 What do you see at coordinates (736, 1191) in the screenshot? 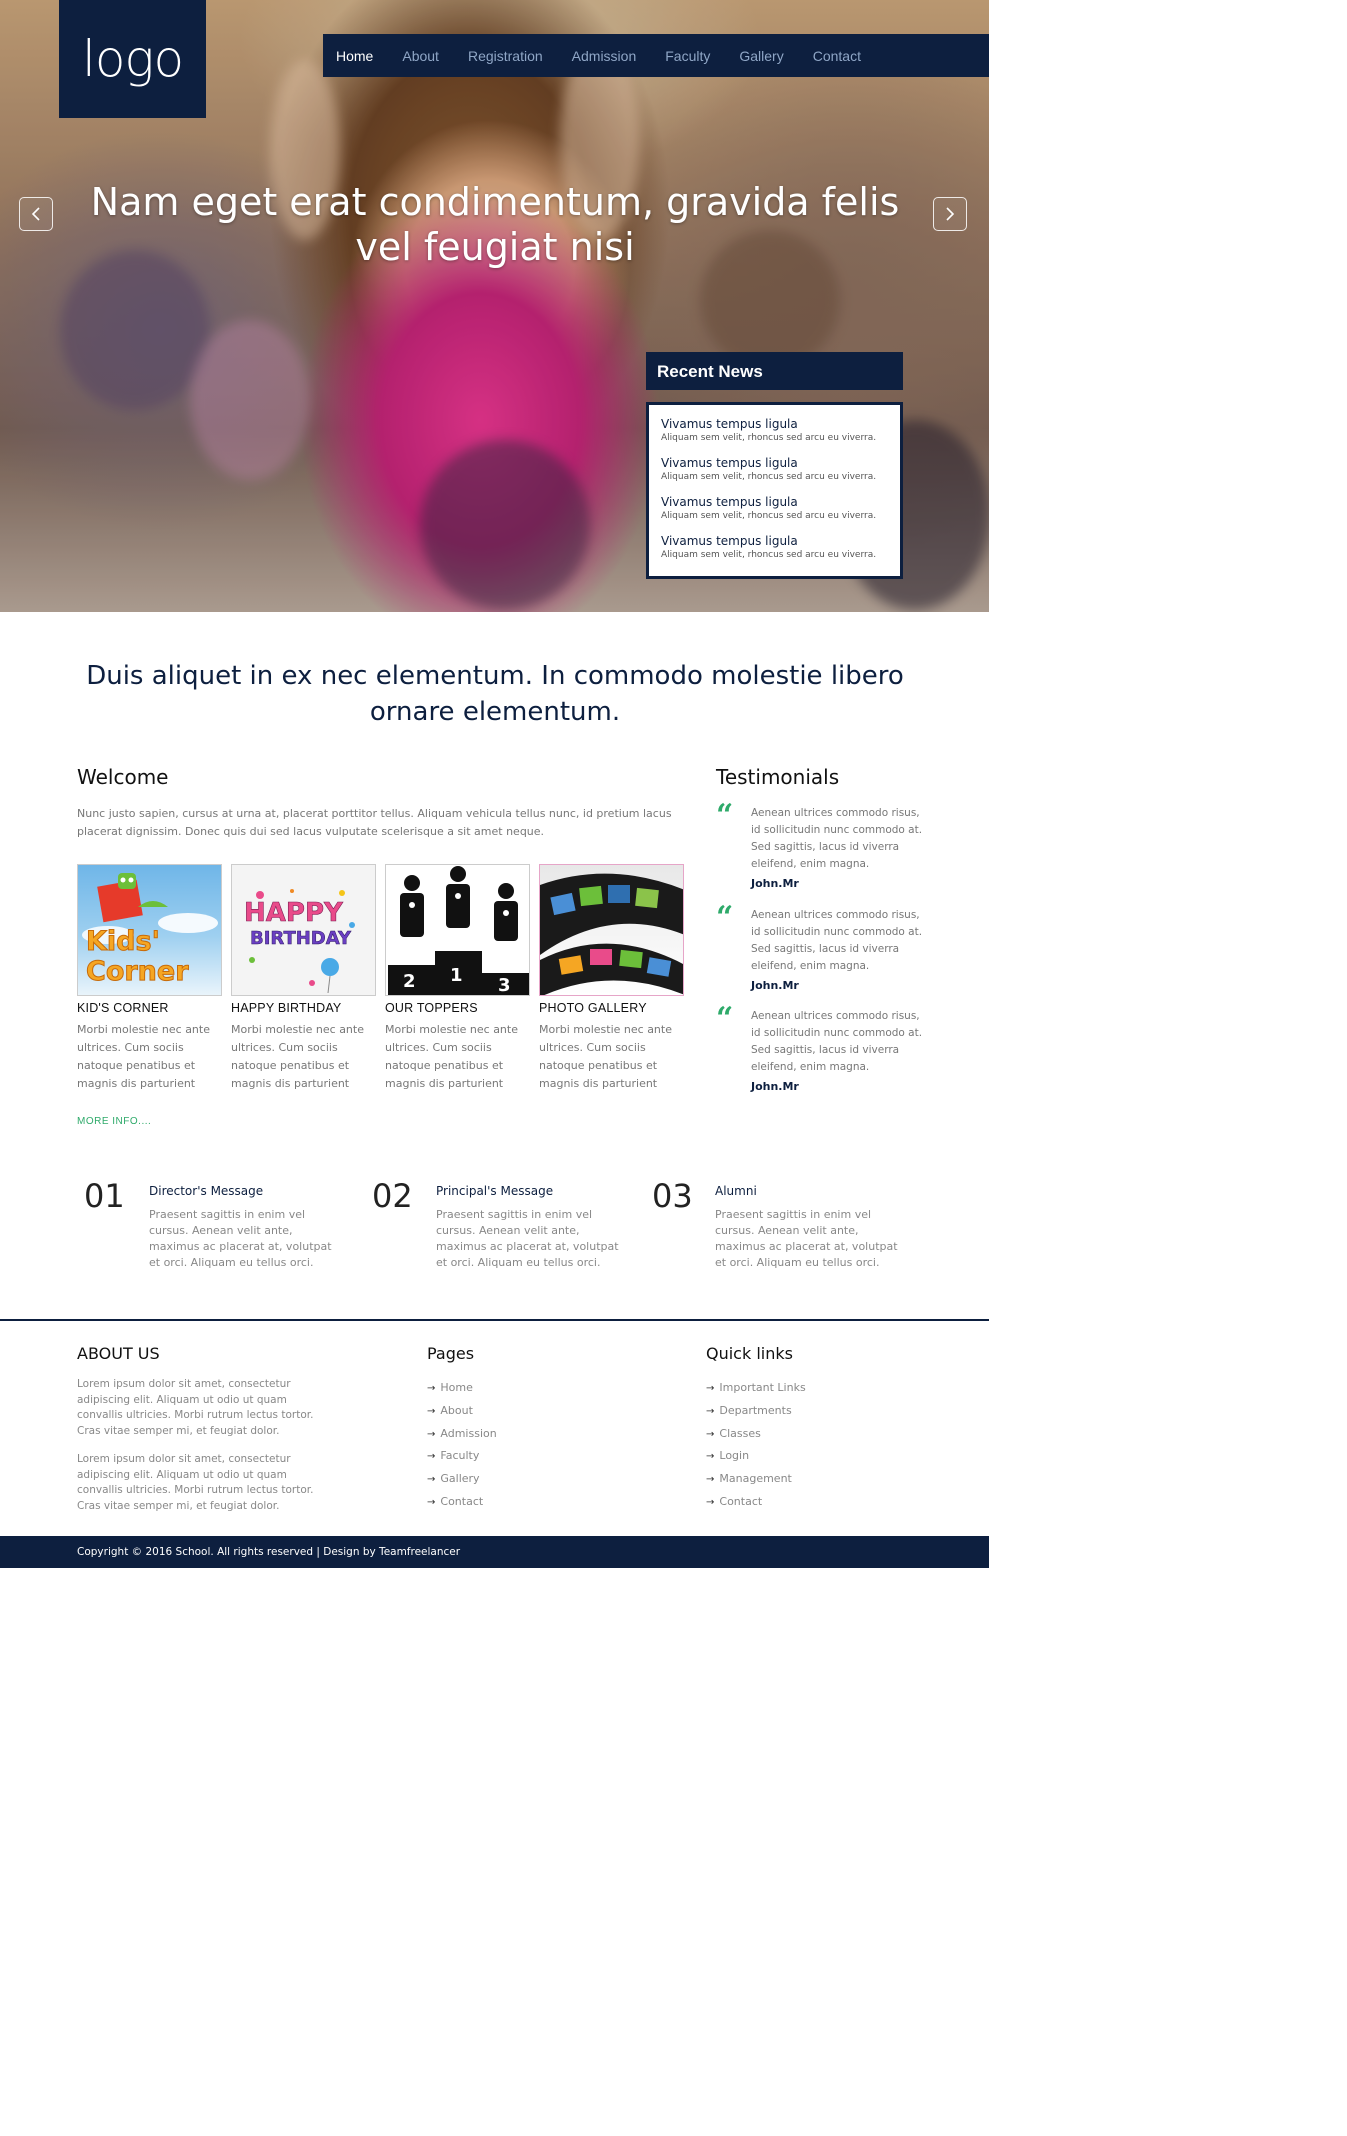
I see `message-title: Alumni` at bounding box center [736, 1191].